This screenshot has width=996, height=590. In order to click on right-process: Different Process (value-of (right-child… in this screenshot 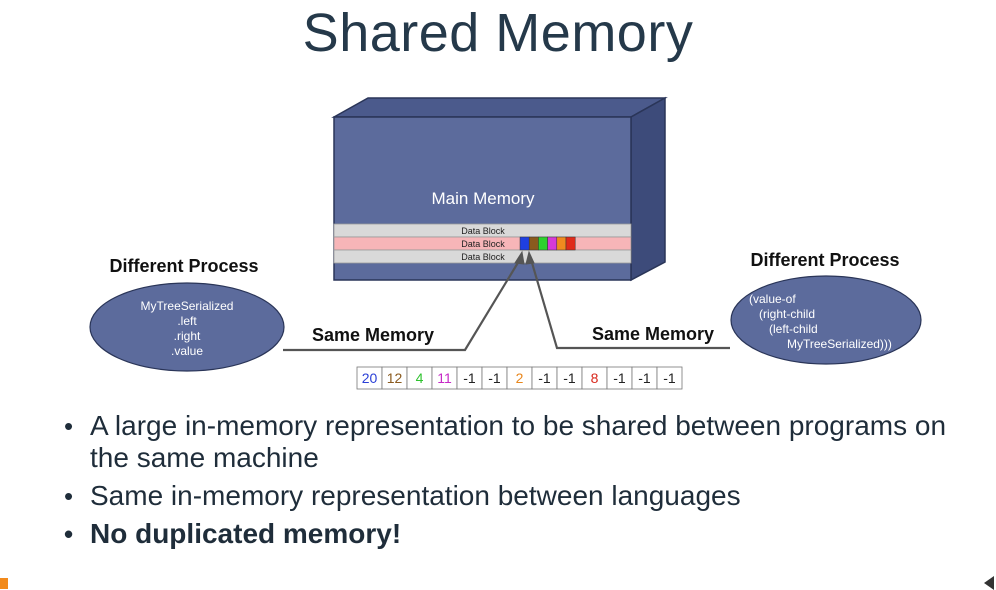, I will do `click(826, 307)`.